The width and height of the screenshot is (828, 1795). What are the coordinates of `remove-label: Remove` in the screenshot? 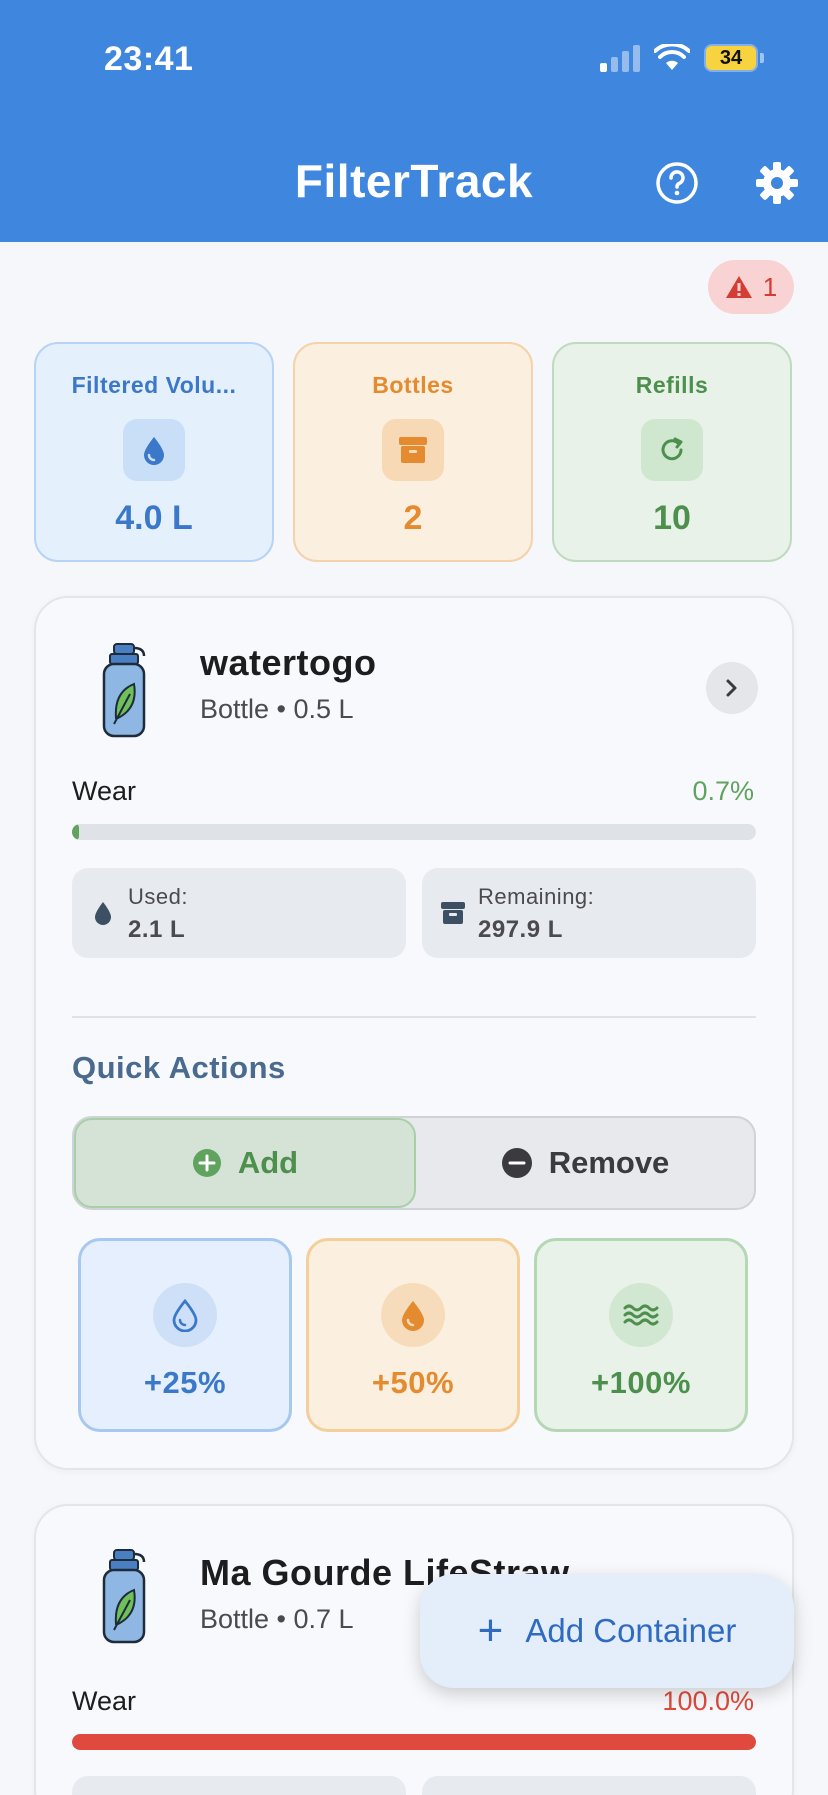 It's located at (609, 1162).